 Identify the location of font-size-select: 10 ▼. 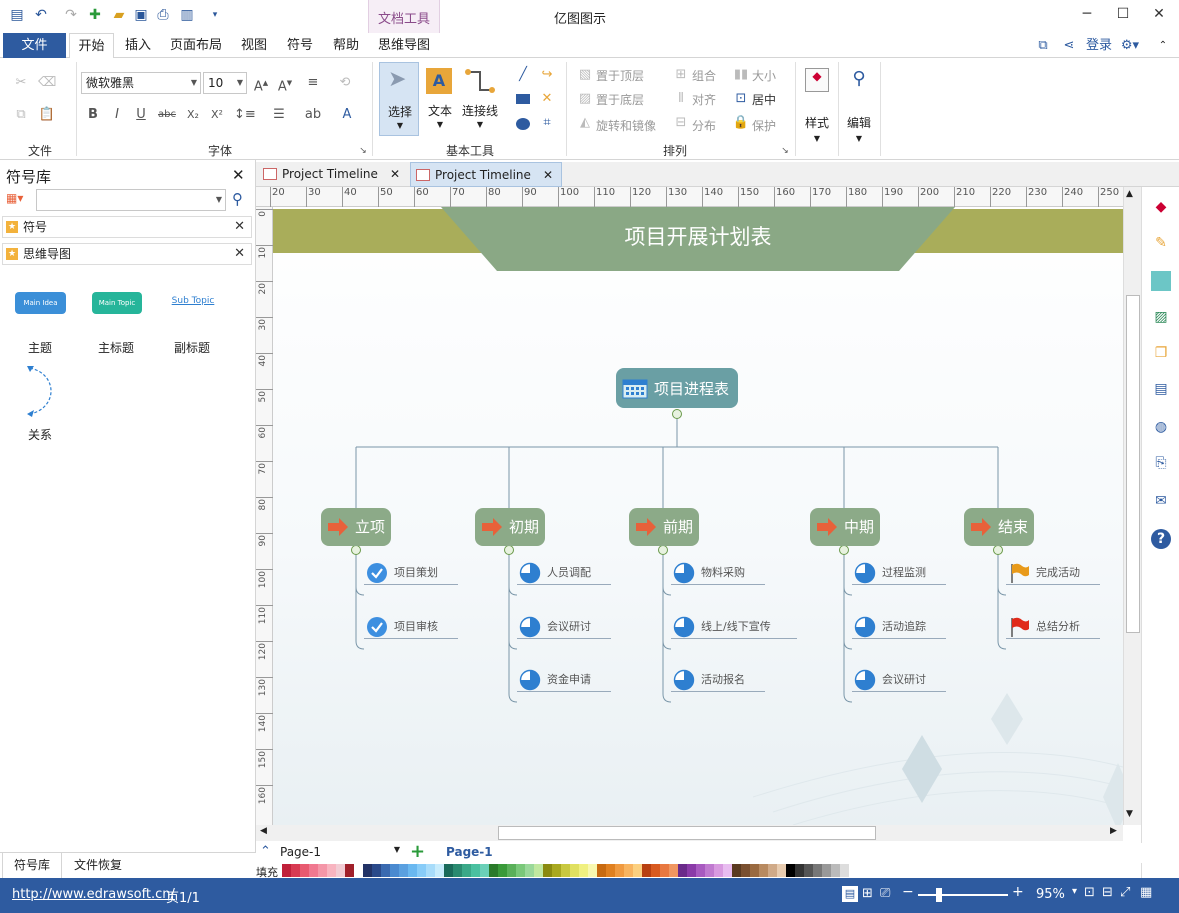
(225, 83).